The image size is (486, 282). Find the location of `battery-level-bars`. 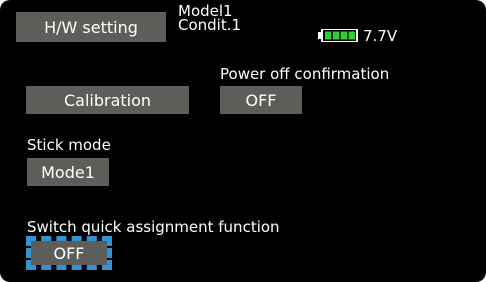

battery-level-bars is located at coordinates (340, 35).